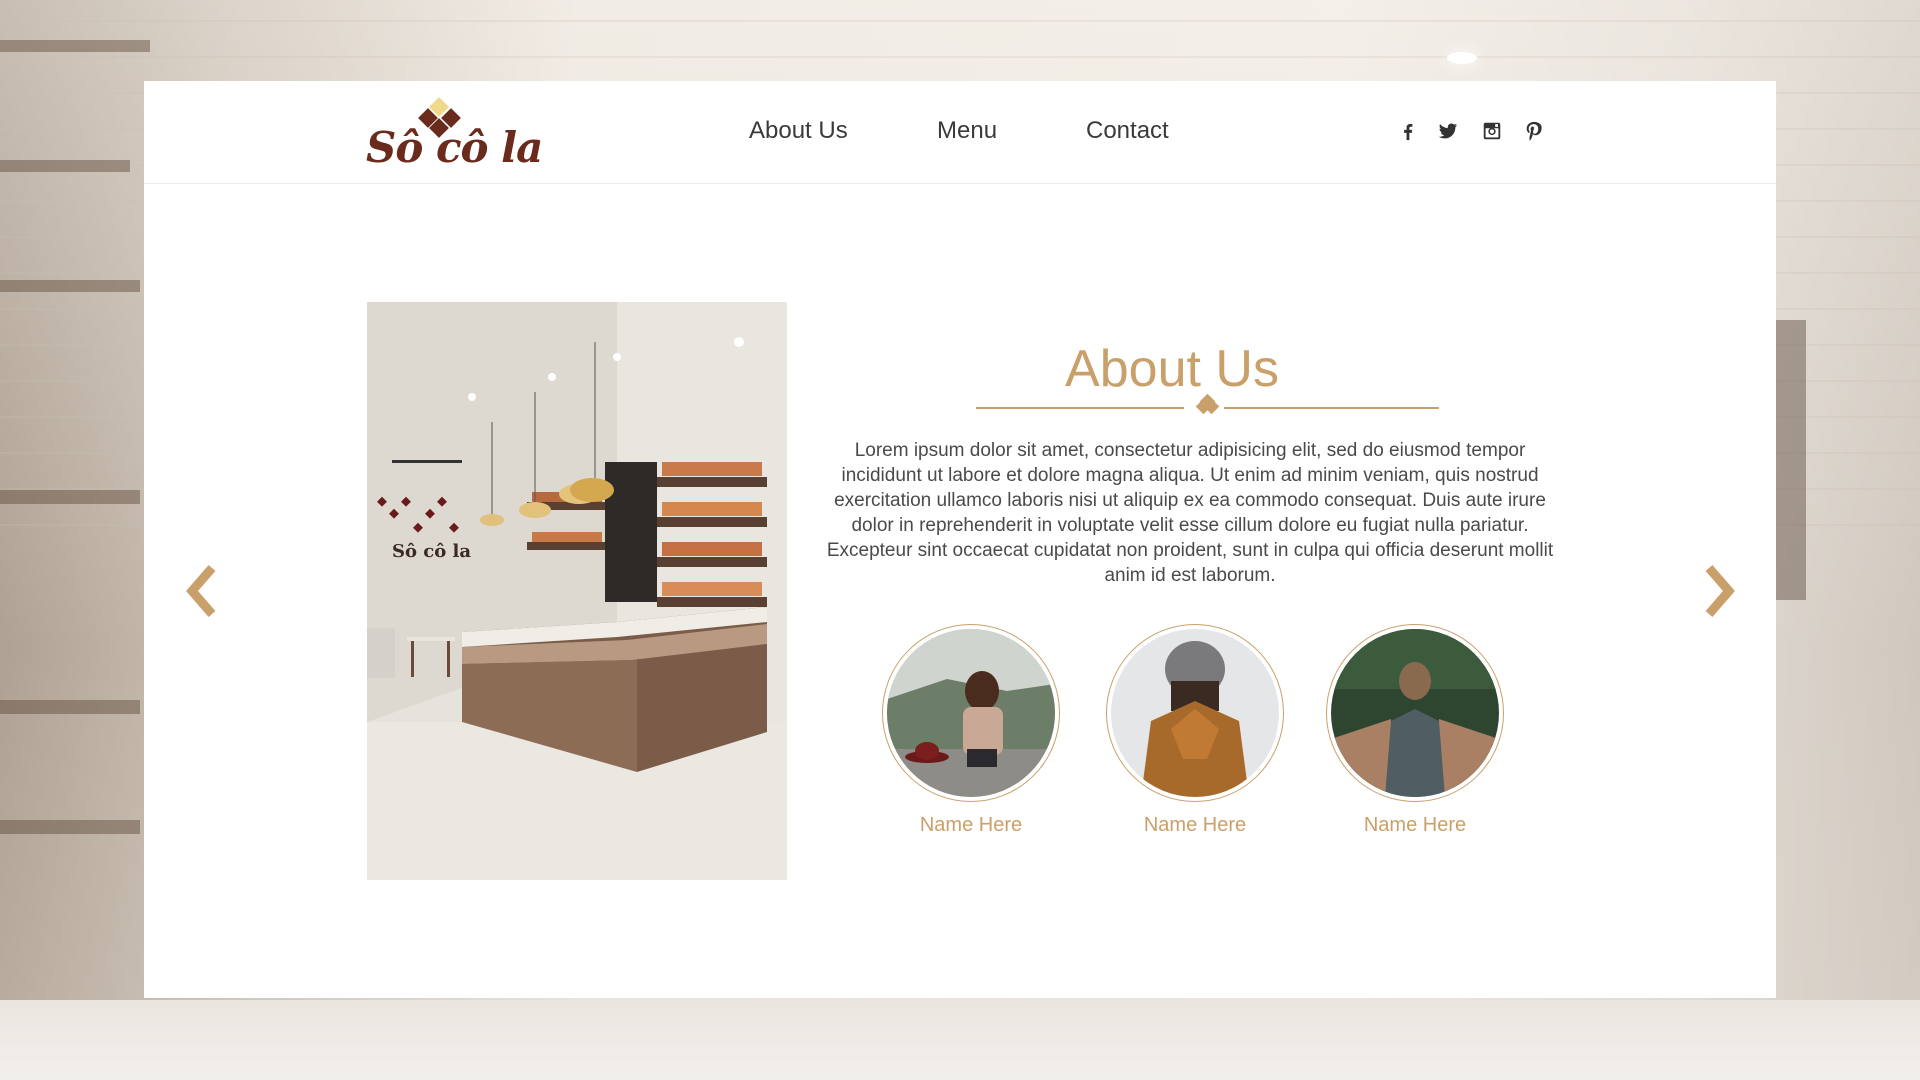  What do you see at coordinates (577, 591) in the screenshot?
I see `shop-interior-photo: Sô cô la` at bounding box center [577, 591].